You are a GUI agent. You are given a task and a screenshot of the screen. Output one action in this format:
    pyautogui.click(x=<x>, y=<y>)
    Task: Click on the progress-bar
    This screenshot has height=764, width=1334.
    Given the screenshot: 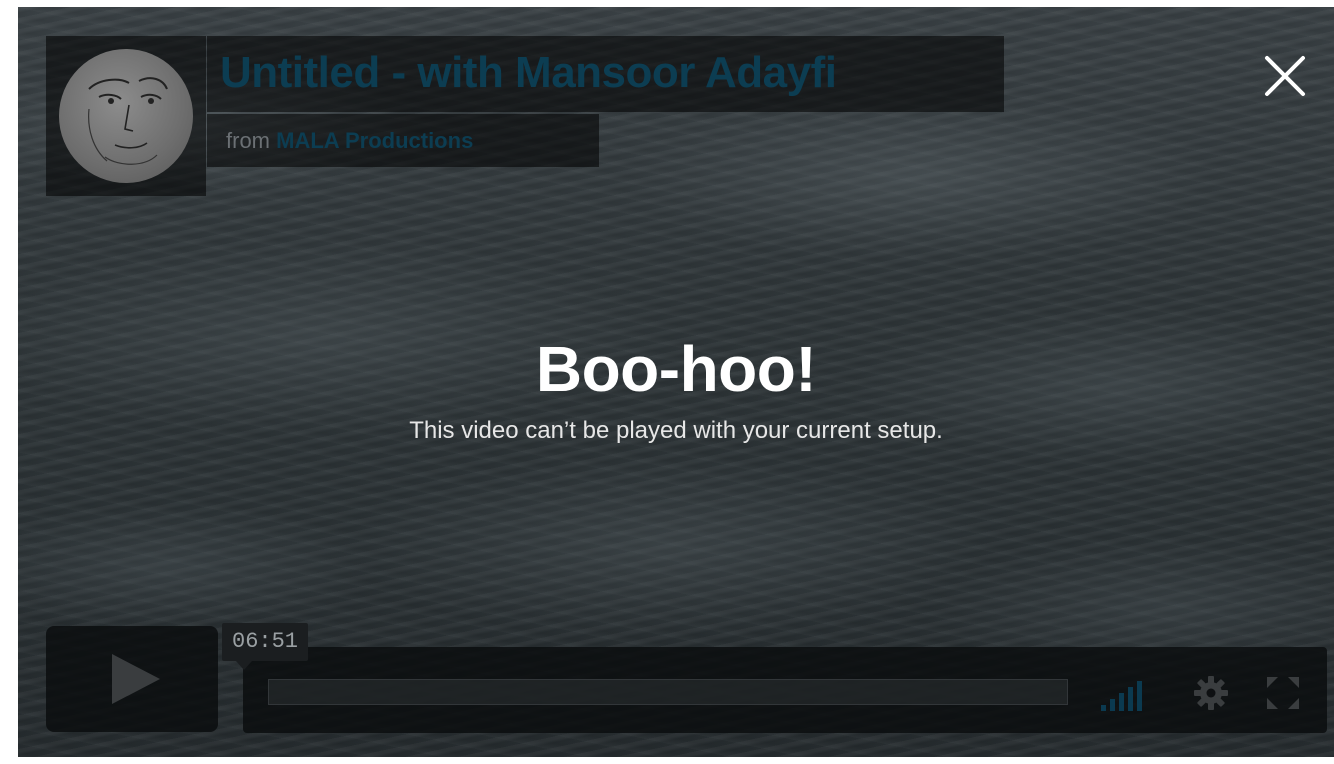 What is the action you would take?
    pyautogui.click(x=668, y=692)
    